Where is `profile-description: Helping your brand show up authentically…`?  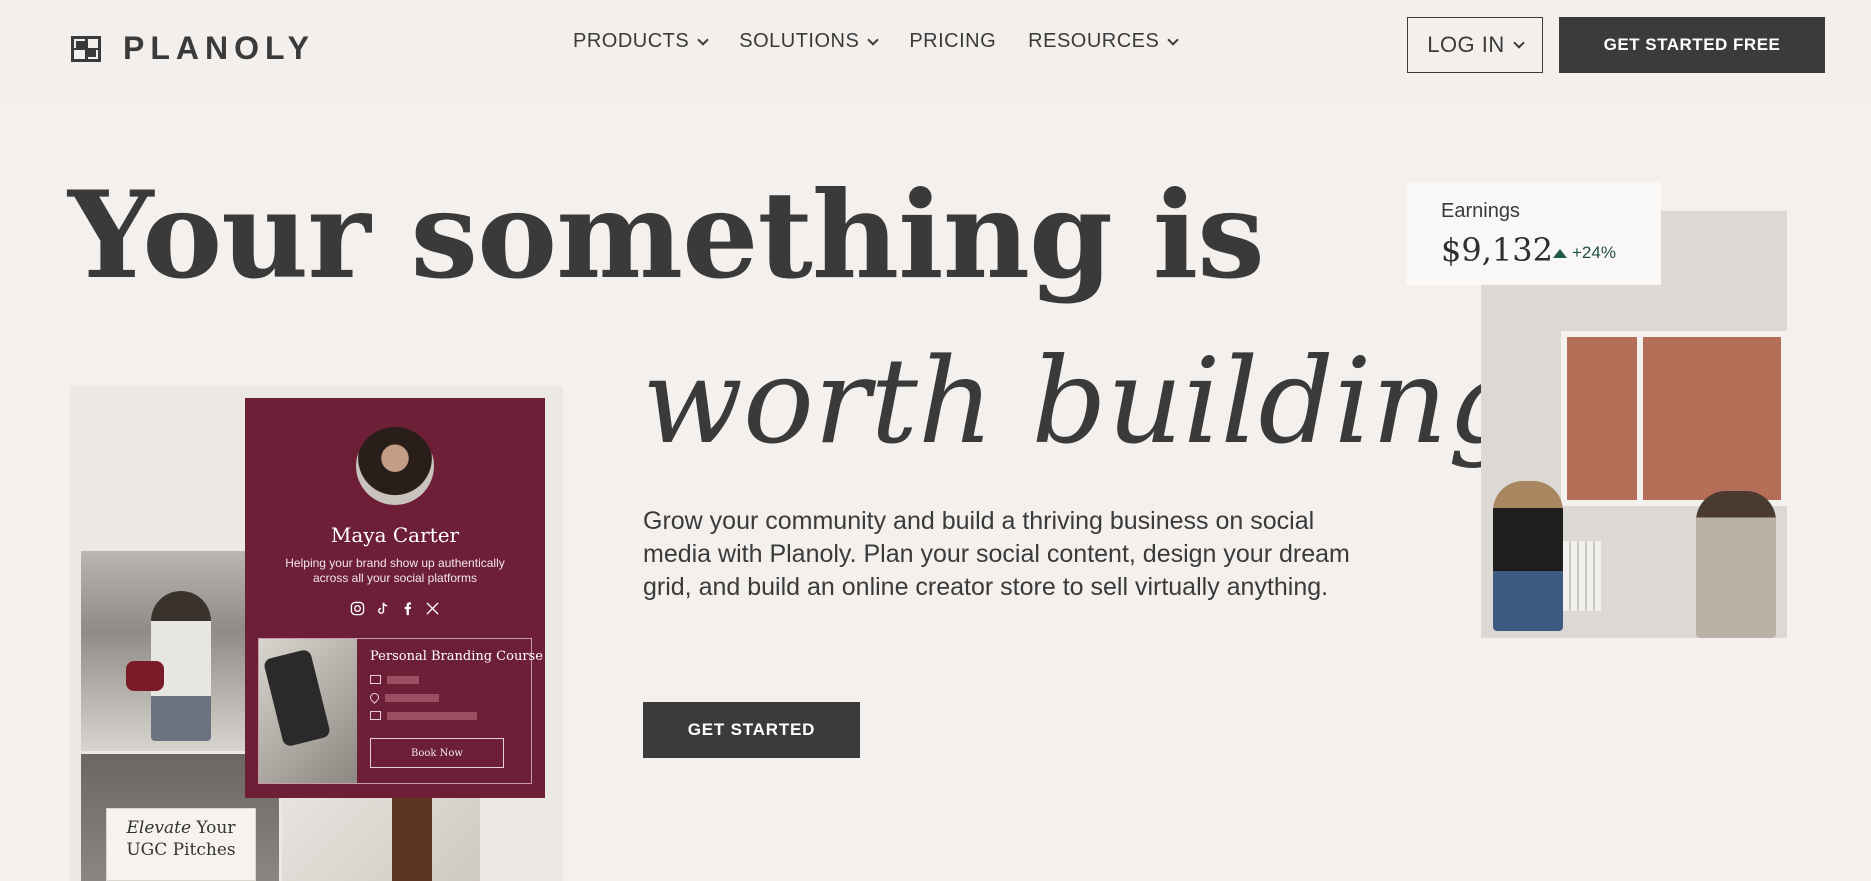
profile-description: Helping your brand show up authentically… is located at coordinates (395, 570).